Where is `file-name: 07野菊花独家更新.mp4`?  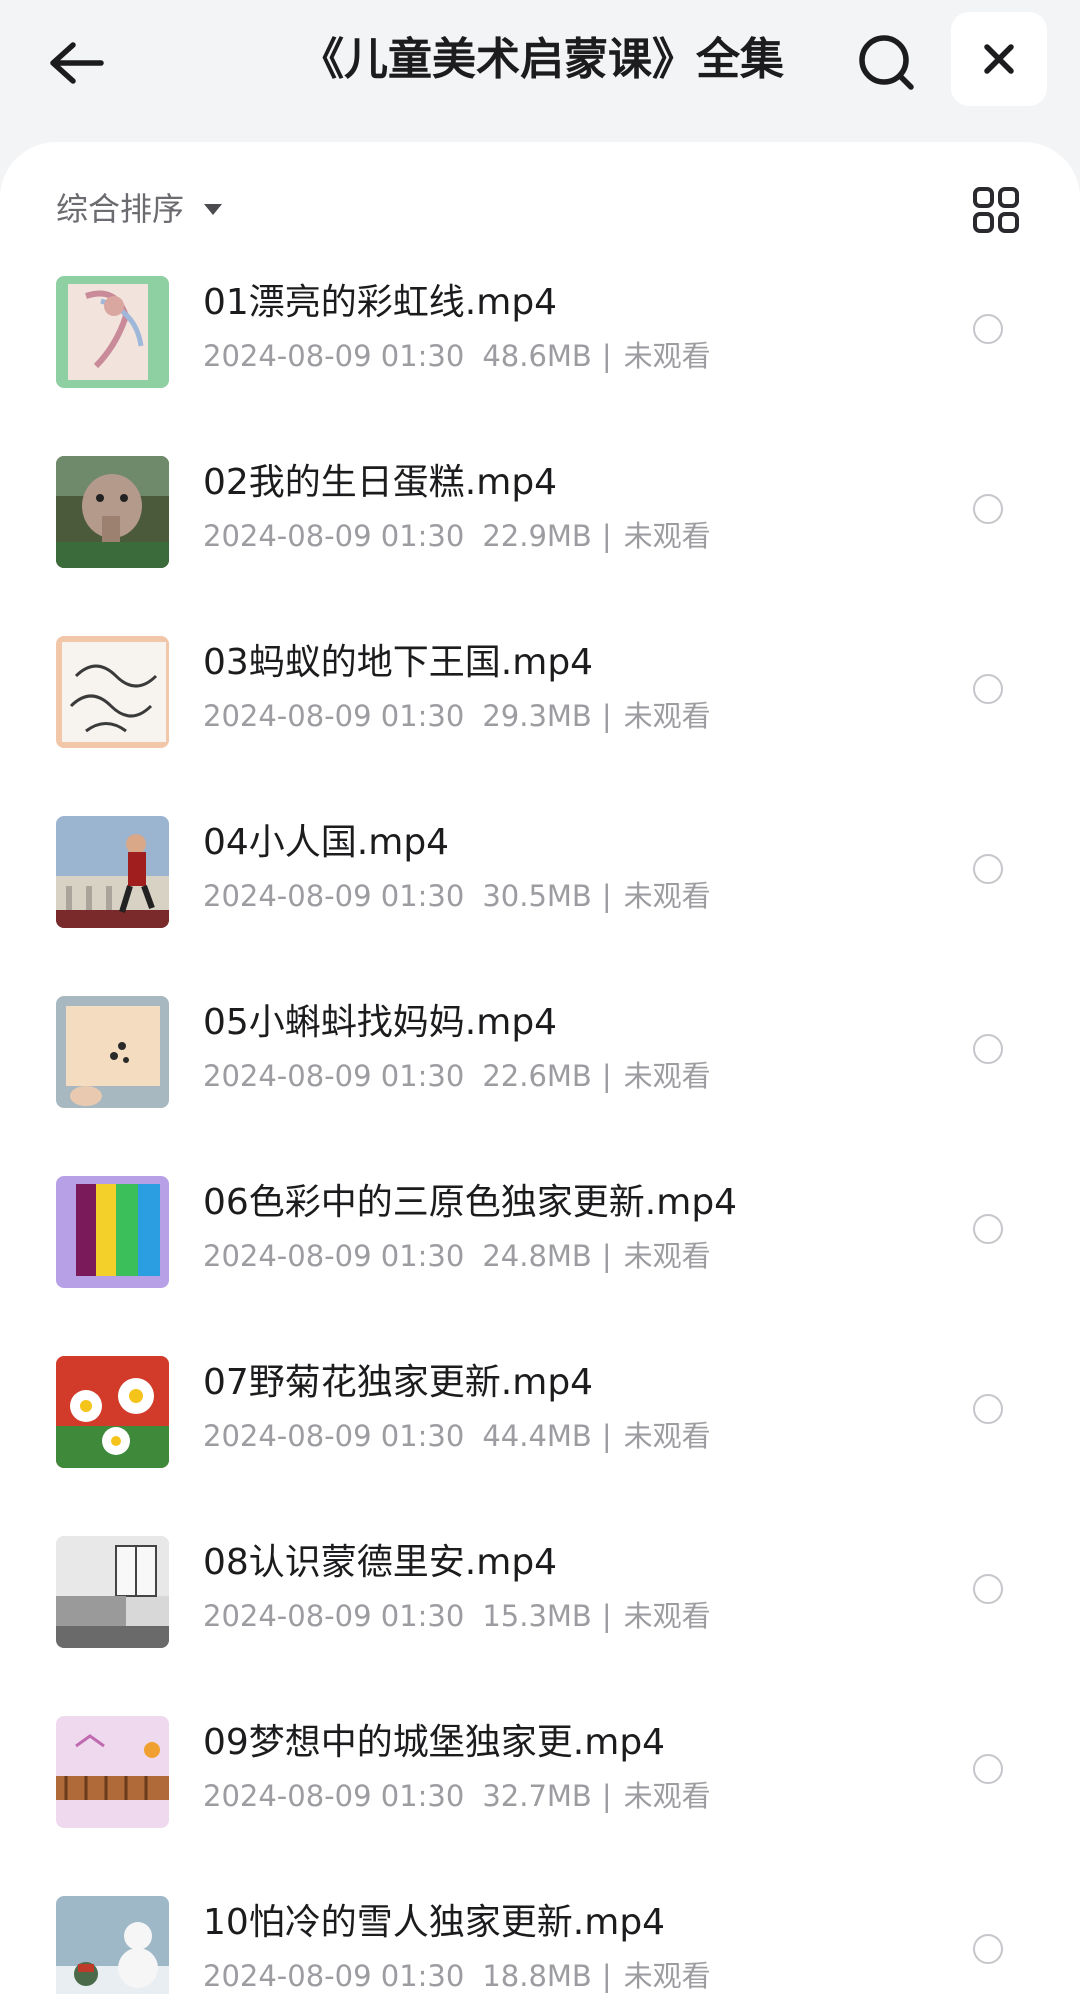
file-name: 07野菊花独家更新.mp4 is located at coordinates (398, 1382).